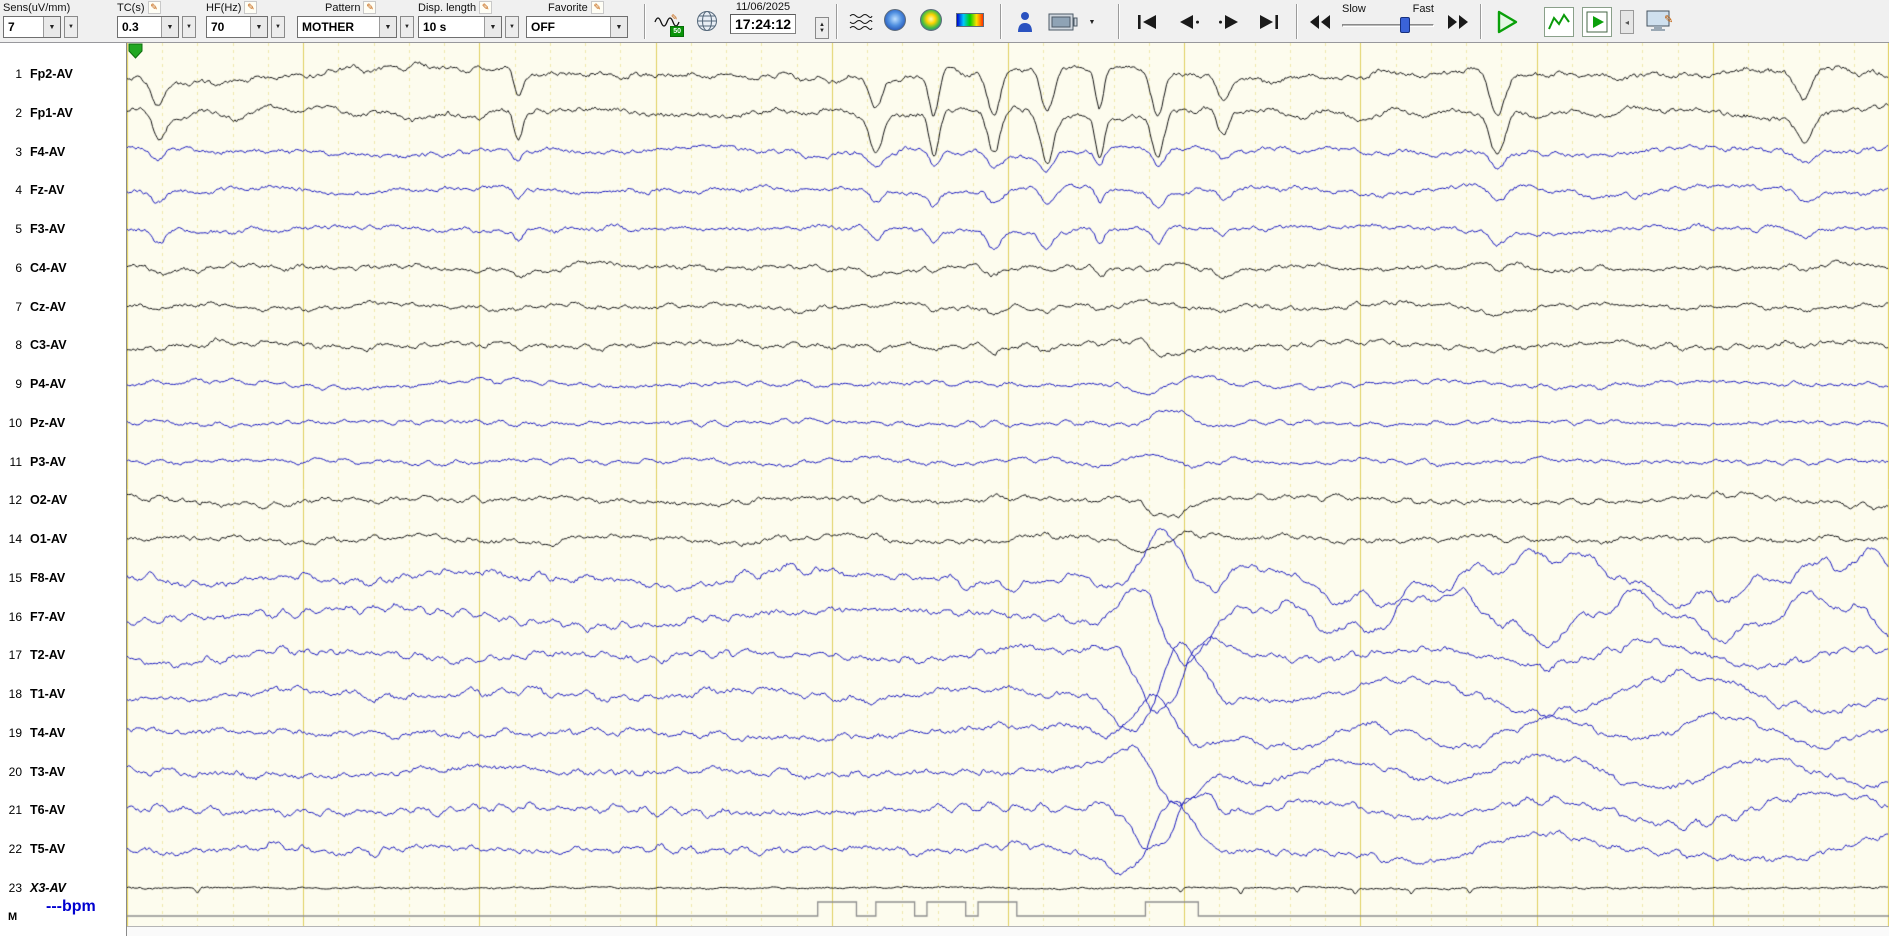 This screenshot has height=936, width=1889. I want to click on channel-name: T4-AV, so click(48, 732).